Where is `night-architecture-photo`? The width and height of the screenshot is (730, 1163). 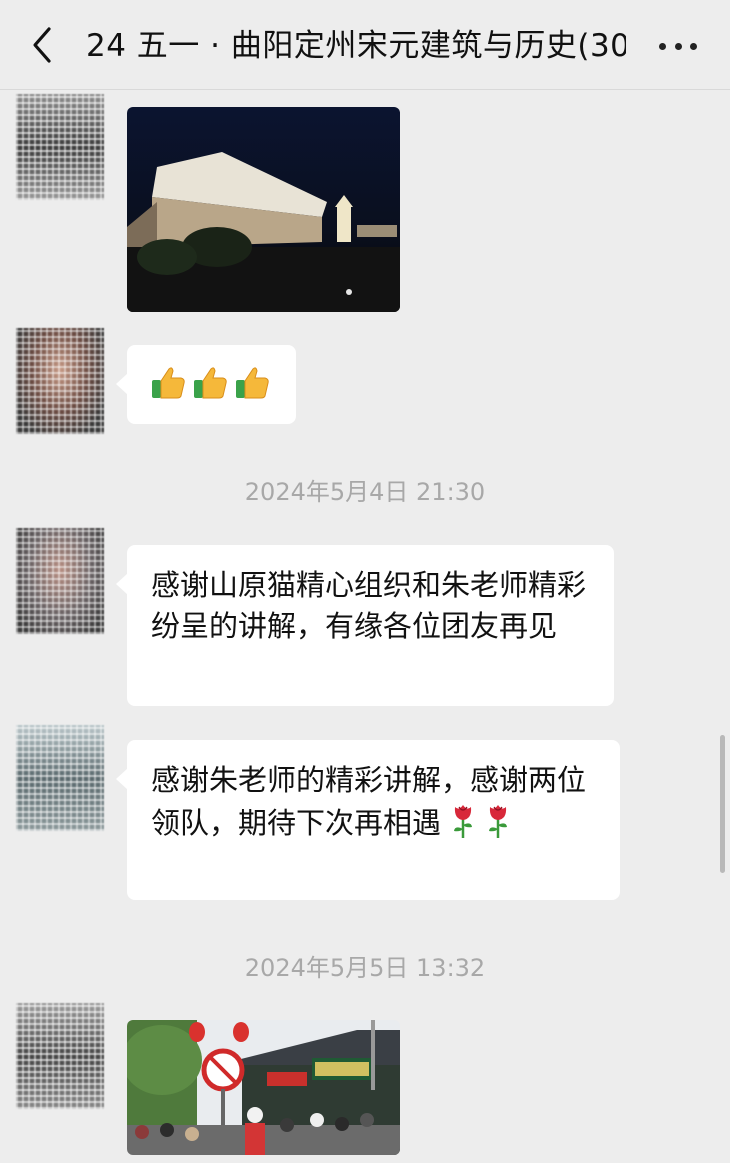 night-architecture-photo is located at coordinates (263, 209).